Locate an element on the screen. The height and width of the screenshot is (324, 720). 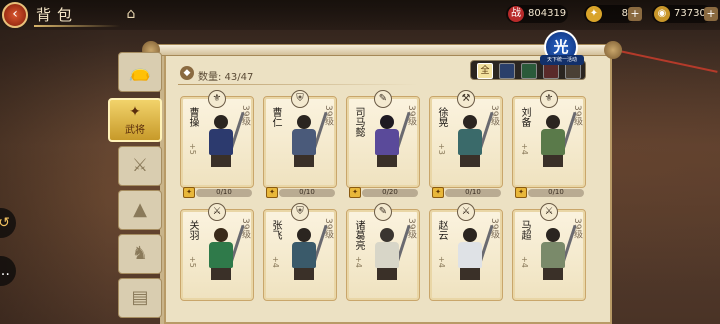
home-icon: ⌂ is located at coordinates (131, 14).